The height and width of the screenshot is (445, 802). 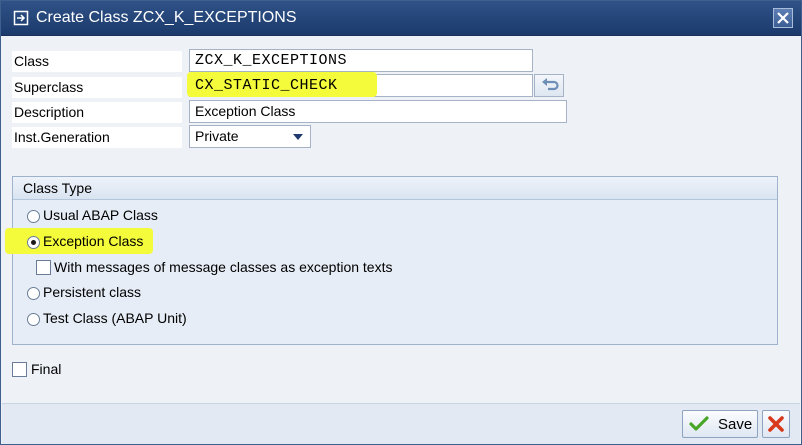 I want to click on undo-inheritance-button, so click(x=549, y=85).